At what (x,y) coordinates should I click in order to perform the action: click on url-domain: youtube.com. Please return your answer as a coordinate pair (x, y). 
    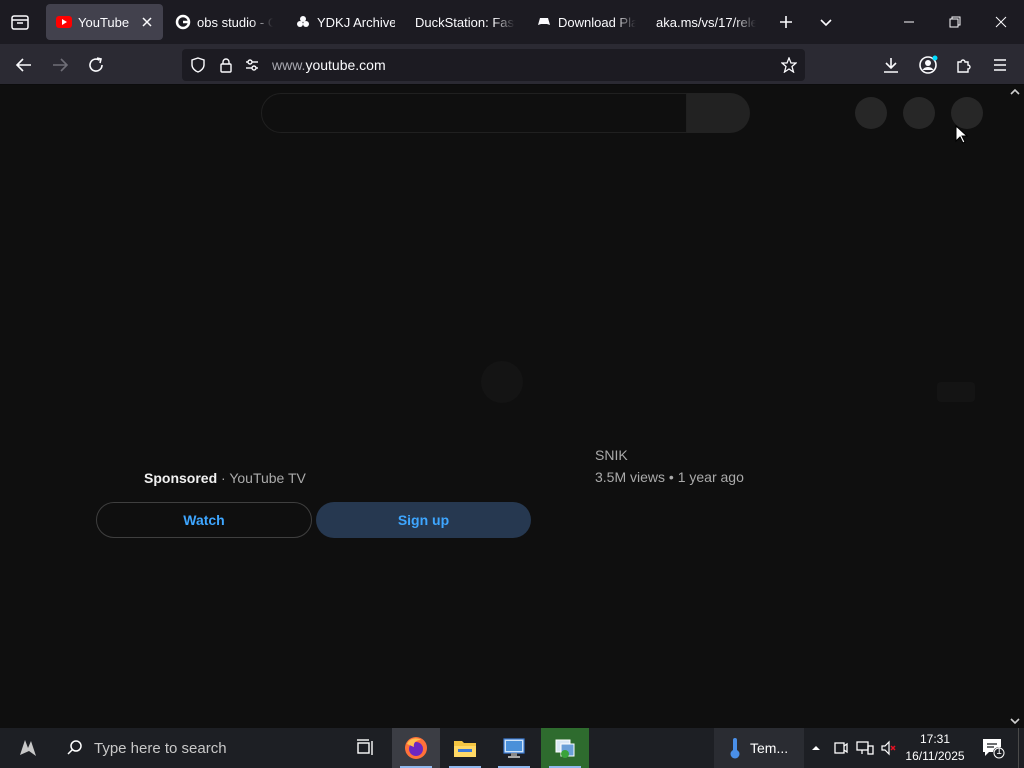
    Looking at the image, I should click on (345, 65).